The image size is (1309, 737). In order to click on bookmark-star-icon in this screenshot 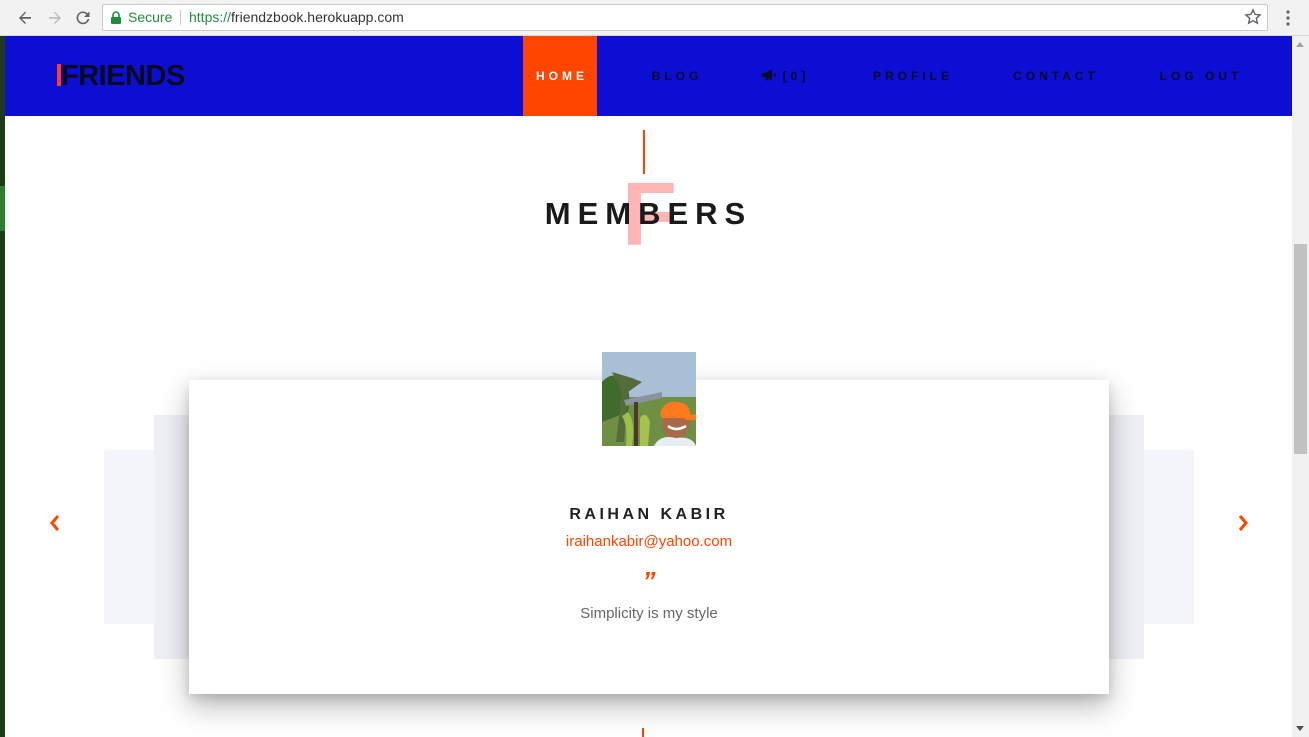, I will do `click(1253, 17)`.